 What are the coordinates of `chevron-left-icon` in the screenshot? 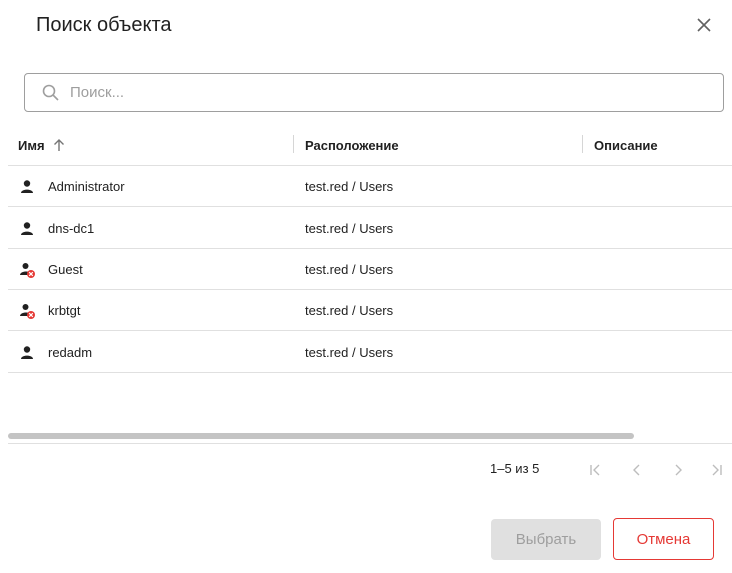 It's located at (637, 470).